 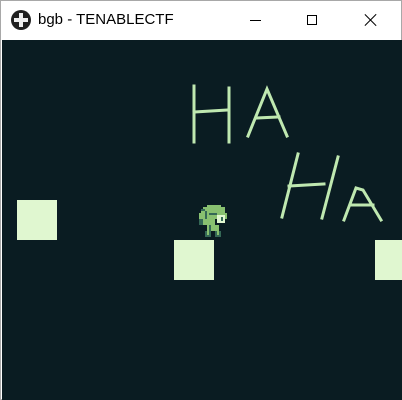 What do you see at coordinates (201, 20) in the screenshot?
I see `title-bar: bgb - TENABLECTF` at bounding box center [201, 20].